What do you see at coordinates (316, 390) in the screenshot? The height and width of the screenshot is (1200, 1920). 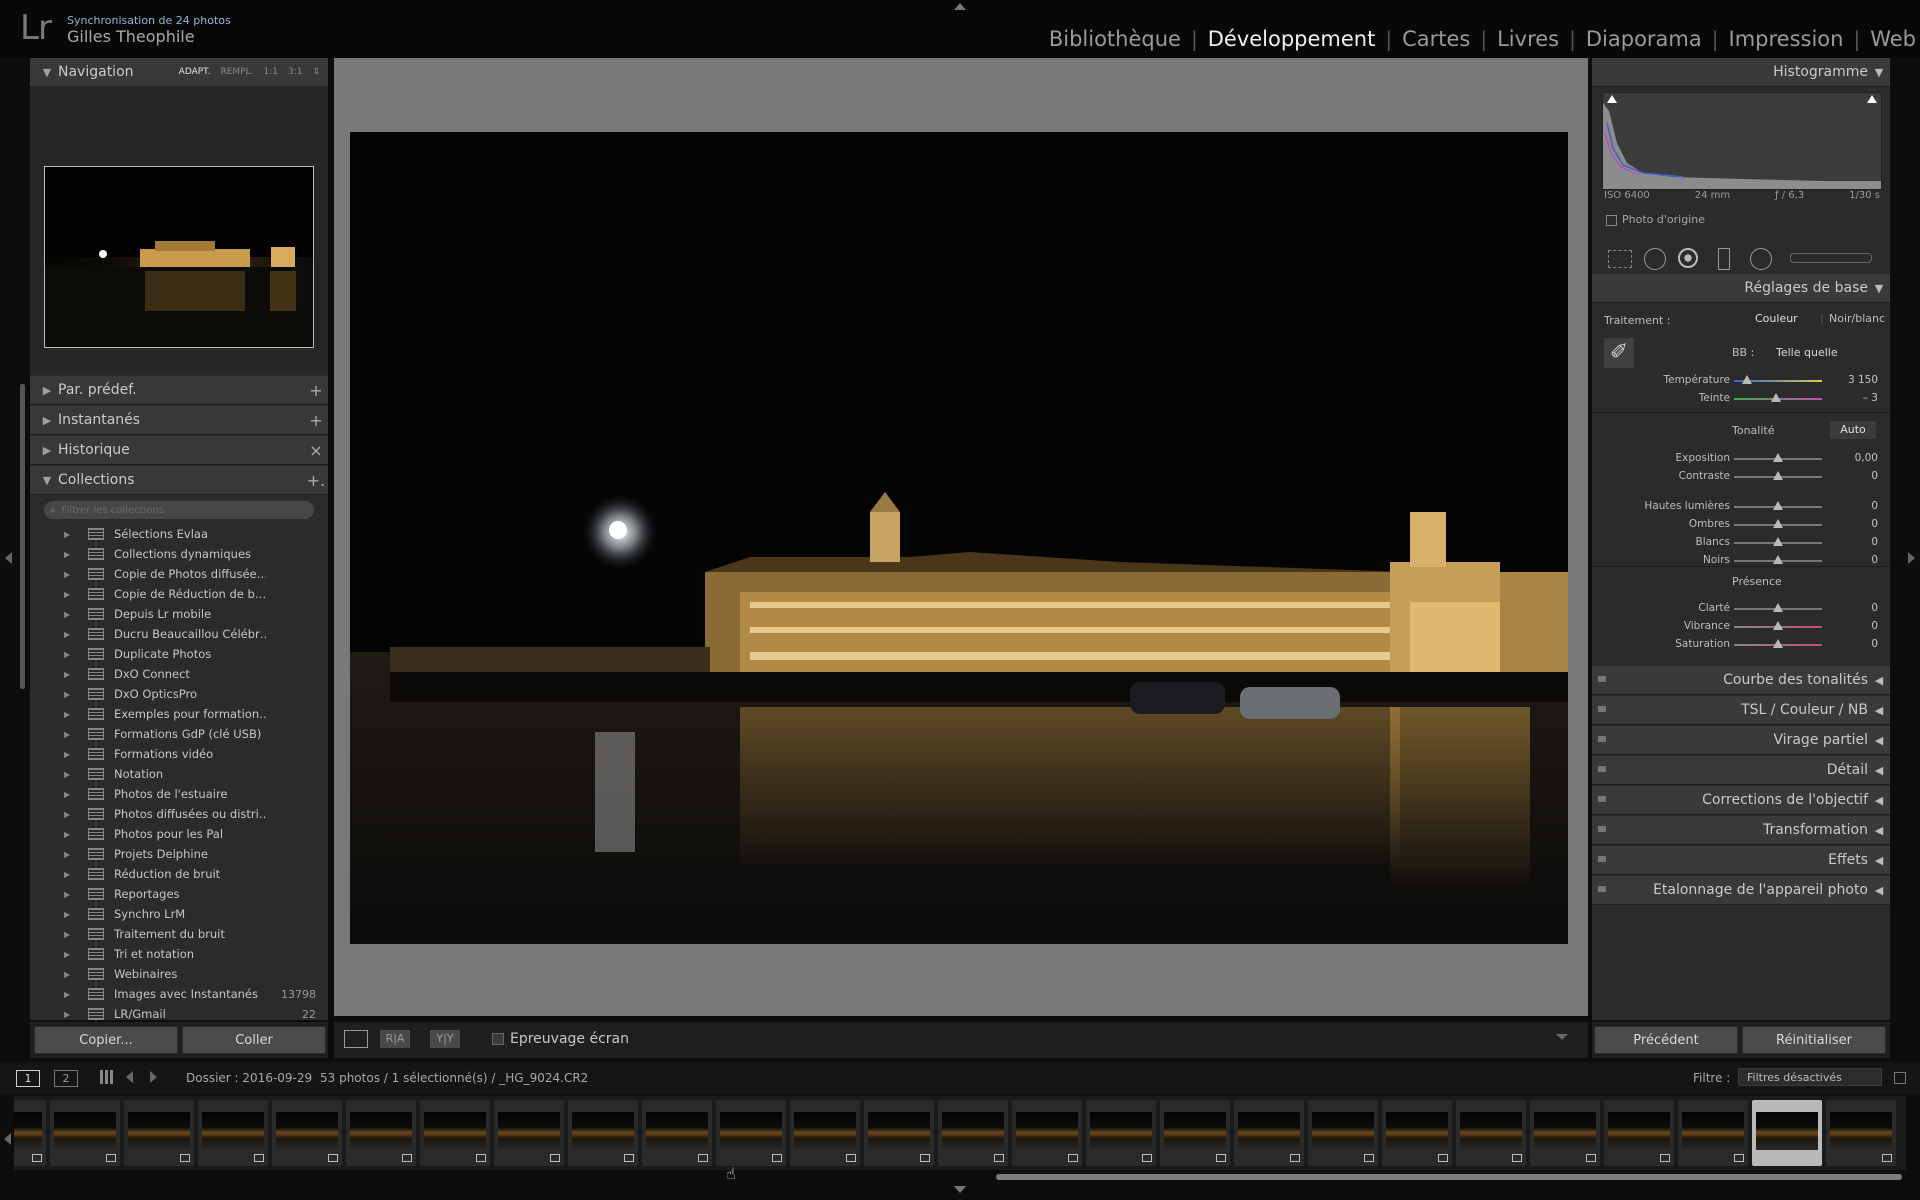 I see `add-preset-icon: +` at bounding box center [316, 390].